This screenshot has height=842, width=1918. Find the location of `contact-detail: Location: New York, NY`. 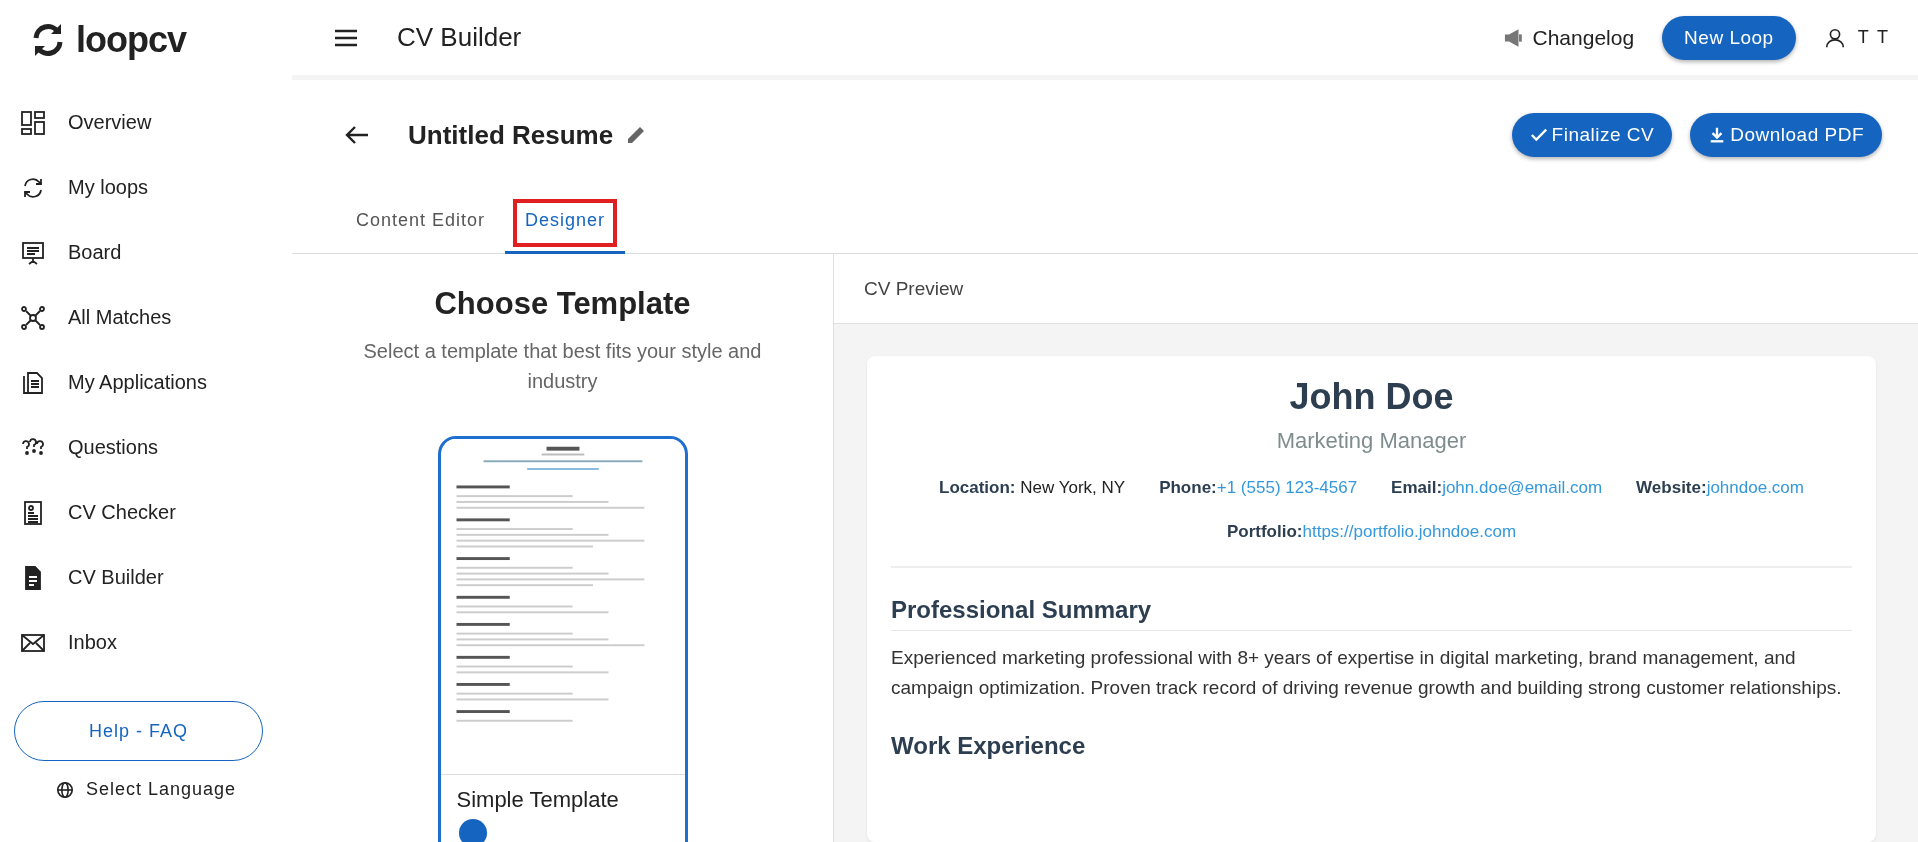

contact-detail: Location: New York, NY is located at coordinates (1032, 488).